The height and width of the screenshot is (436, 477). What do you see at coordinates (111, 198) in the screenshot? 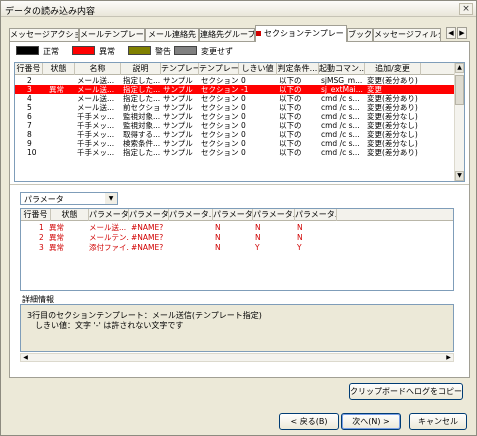
I see `chevron-down-icon: ▼` at bounding box center [111, 198].